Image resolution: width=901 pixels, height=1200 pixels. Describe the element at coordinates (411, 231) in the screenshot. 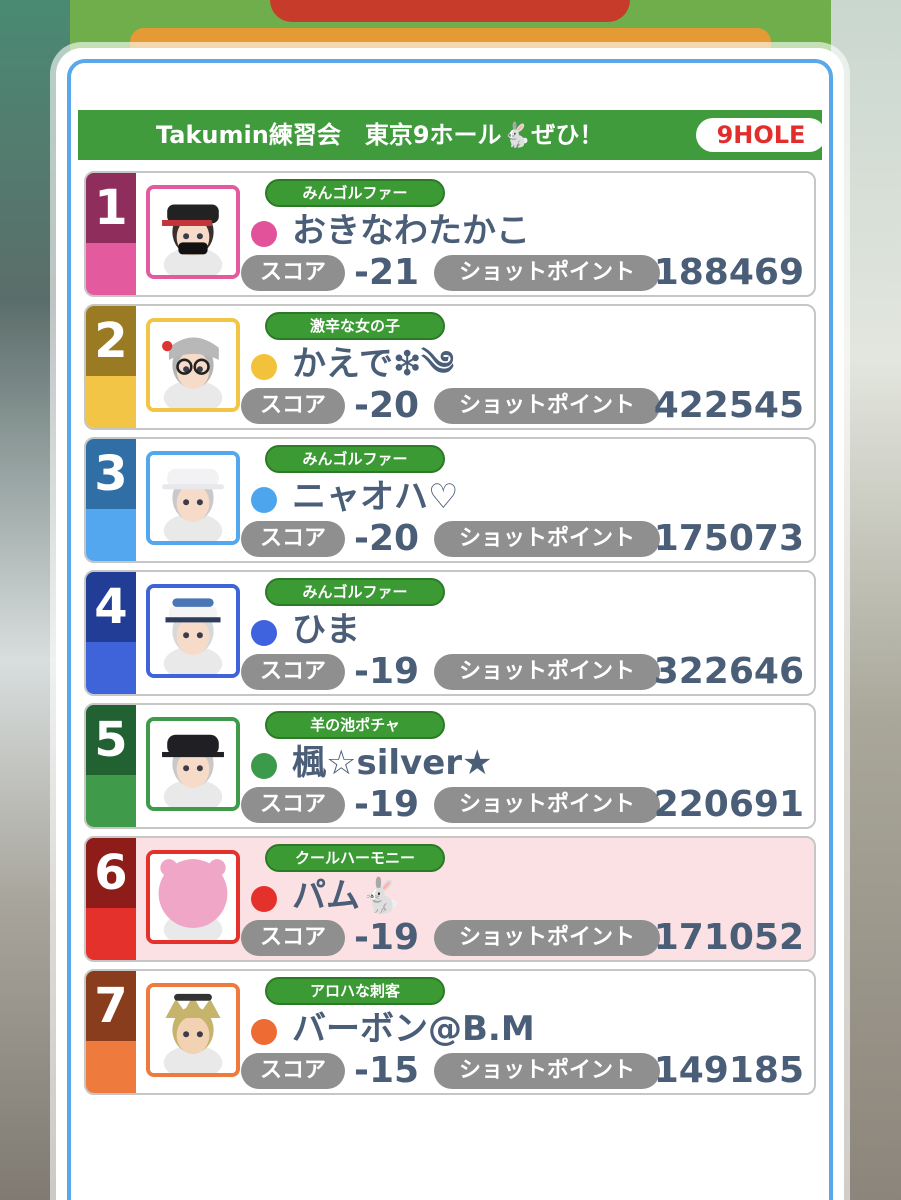

I see `player-name: おきなわたかこ` at that location.